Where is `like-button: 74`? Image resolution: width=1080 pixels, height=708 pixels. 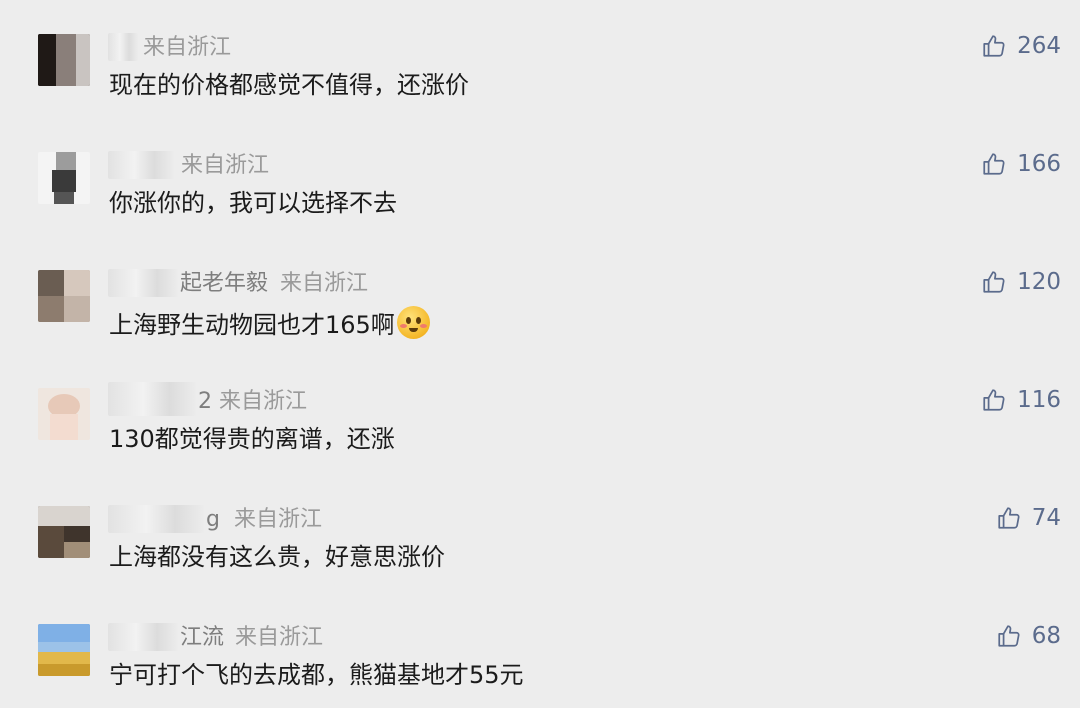 like-button: 74 is located at coordinates (1028, 518).